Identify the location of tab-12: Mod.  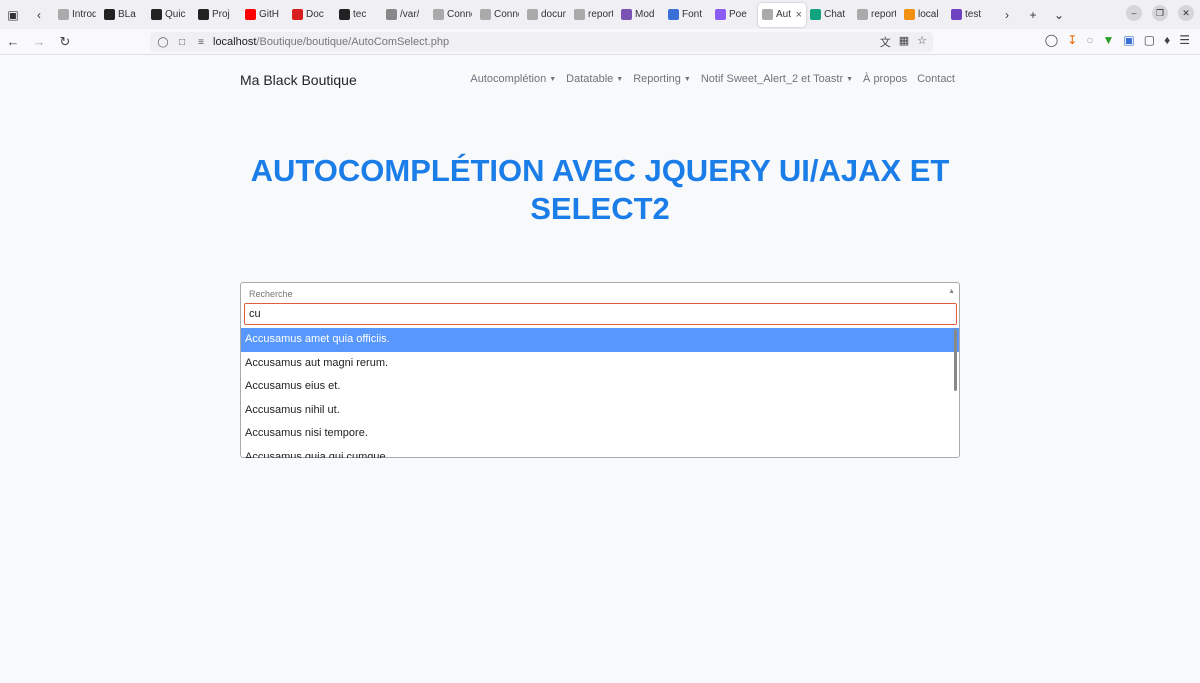
(640, 15).